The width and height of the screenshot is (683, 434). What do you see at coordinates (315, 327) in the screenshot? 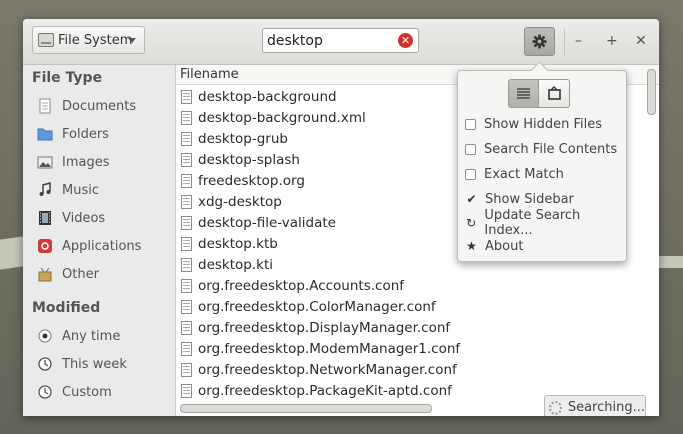
I see `file-row: org.freedesktop.DisplayManager.conf` at bounding box center [315, 327].